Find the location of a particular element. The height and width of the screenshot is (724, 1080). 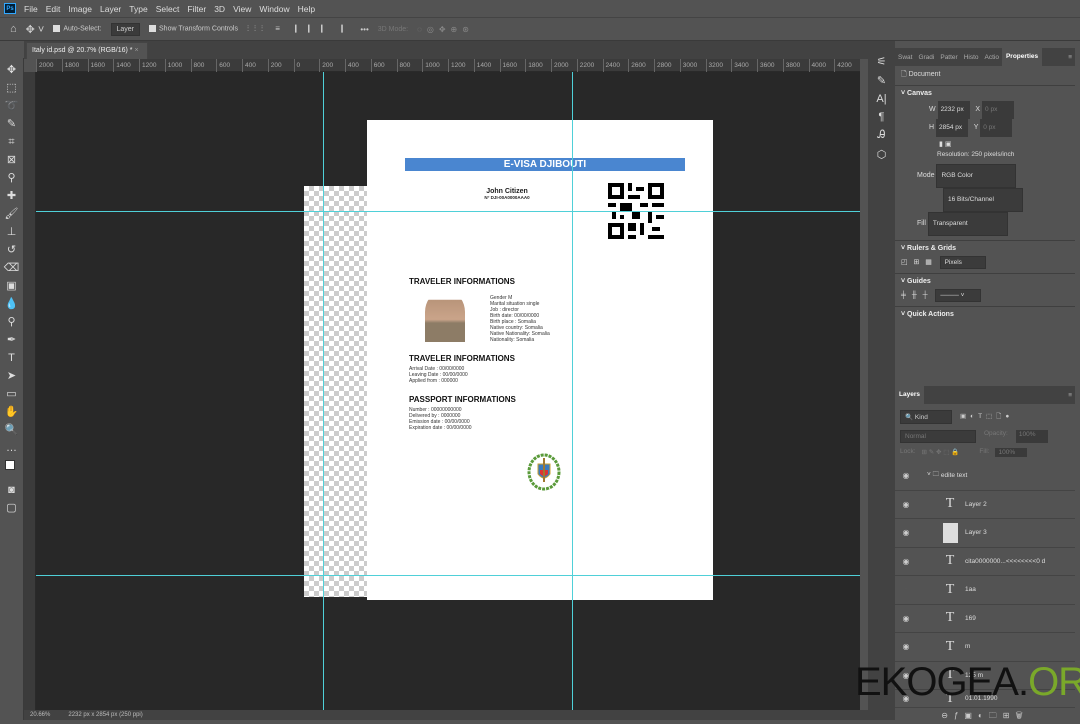

gradient-tool-icon: ▣ is located at coordinates (12, 286).